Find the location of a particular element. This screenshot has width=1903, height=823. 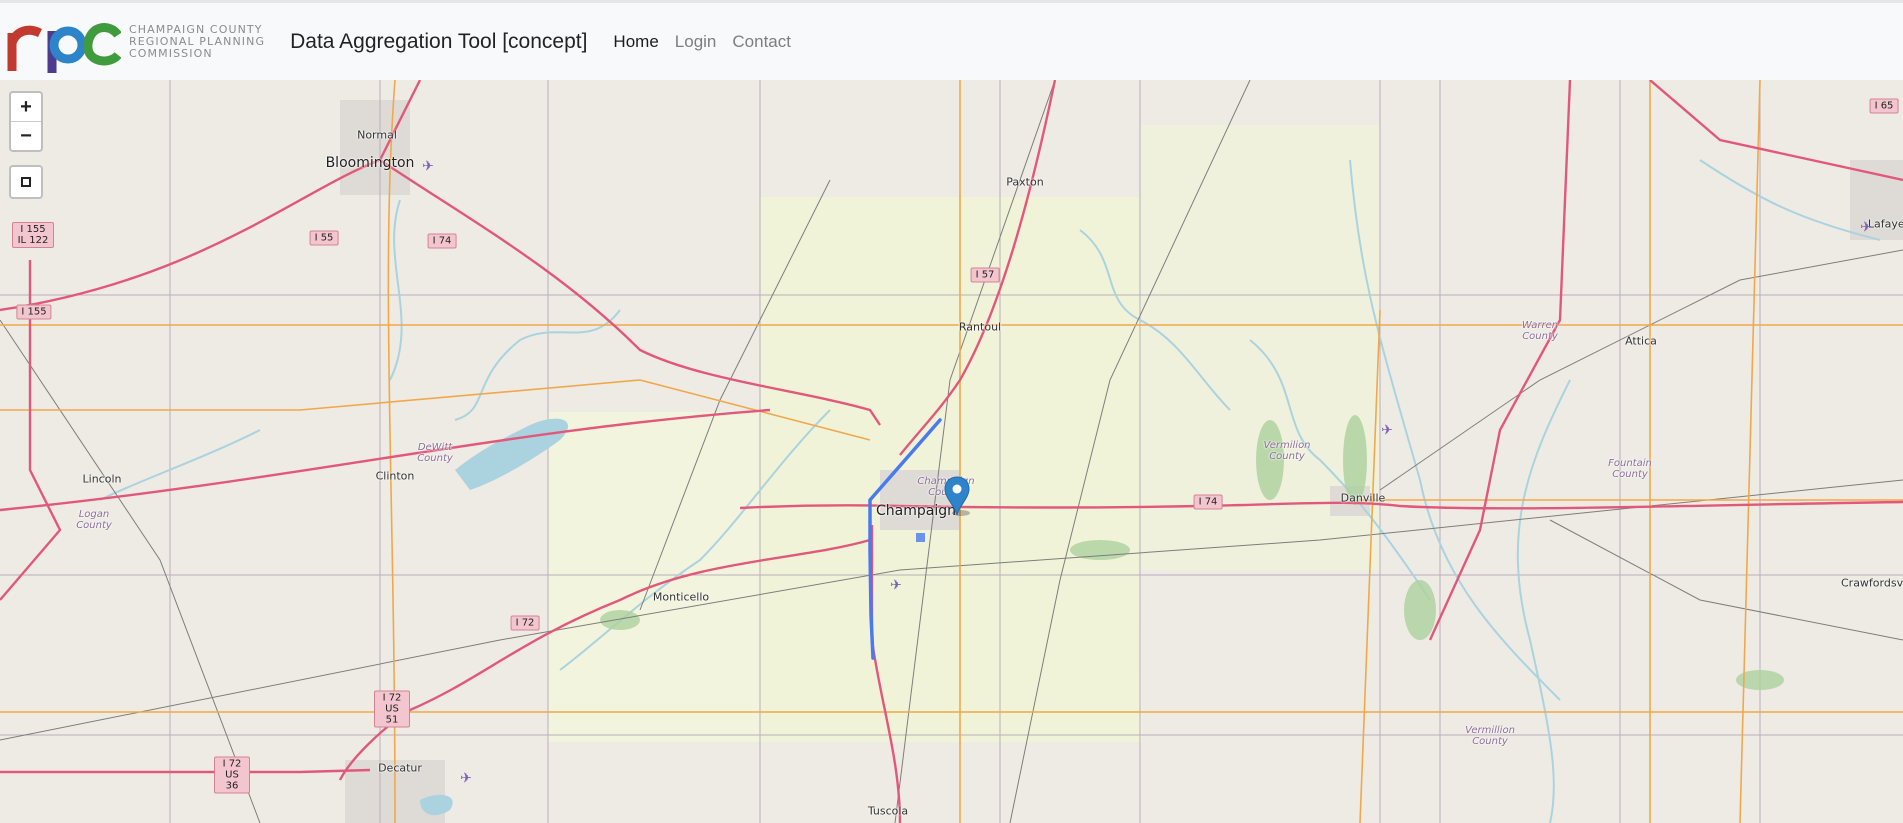

zoom-control: + − is located at coordinates (26, 121).